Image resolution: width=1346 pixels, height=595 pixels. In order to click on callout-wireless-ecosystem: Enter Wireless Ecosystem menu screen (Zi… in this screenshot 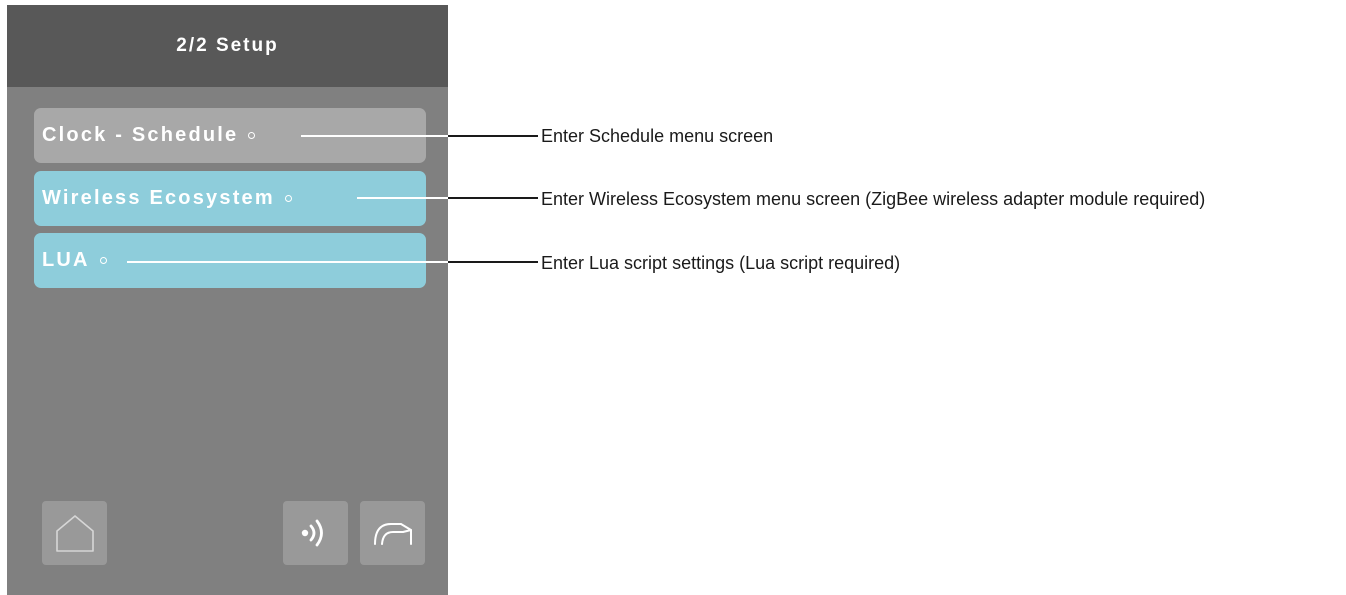, I will do `click(873, 199)`.